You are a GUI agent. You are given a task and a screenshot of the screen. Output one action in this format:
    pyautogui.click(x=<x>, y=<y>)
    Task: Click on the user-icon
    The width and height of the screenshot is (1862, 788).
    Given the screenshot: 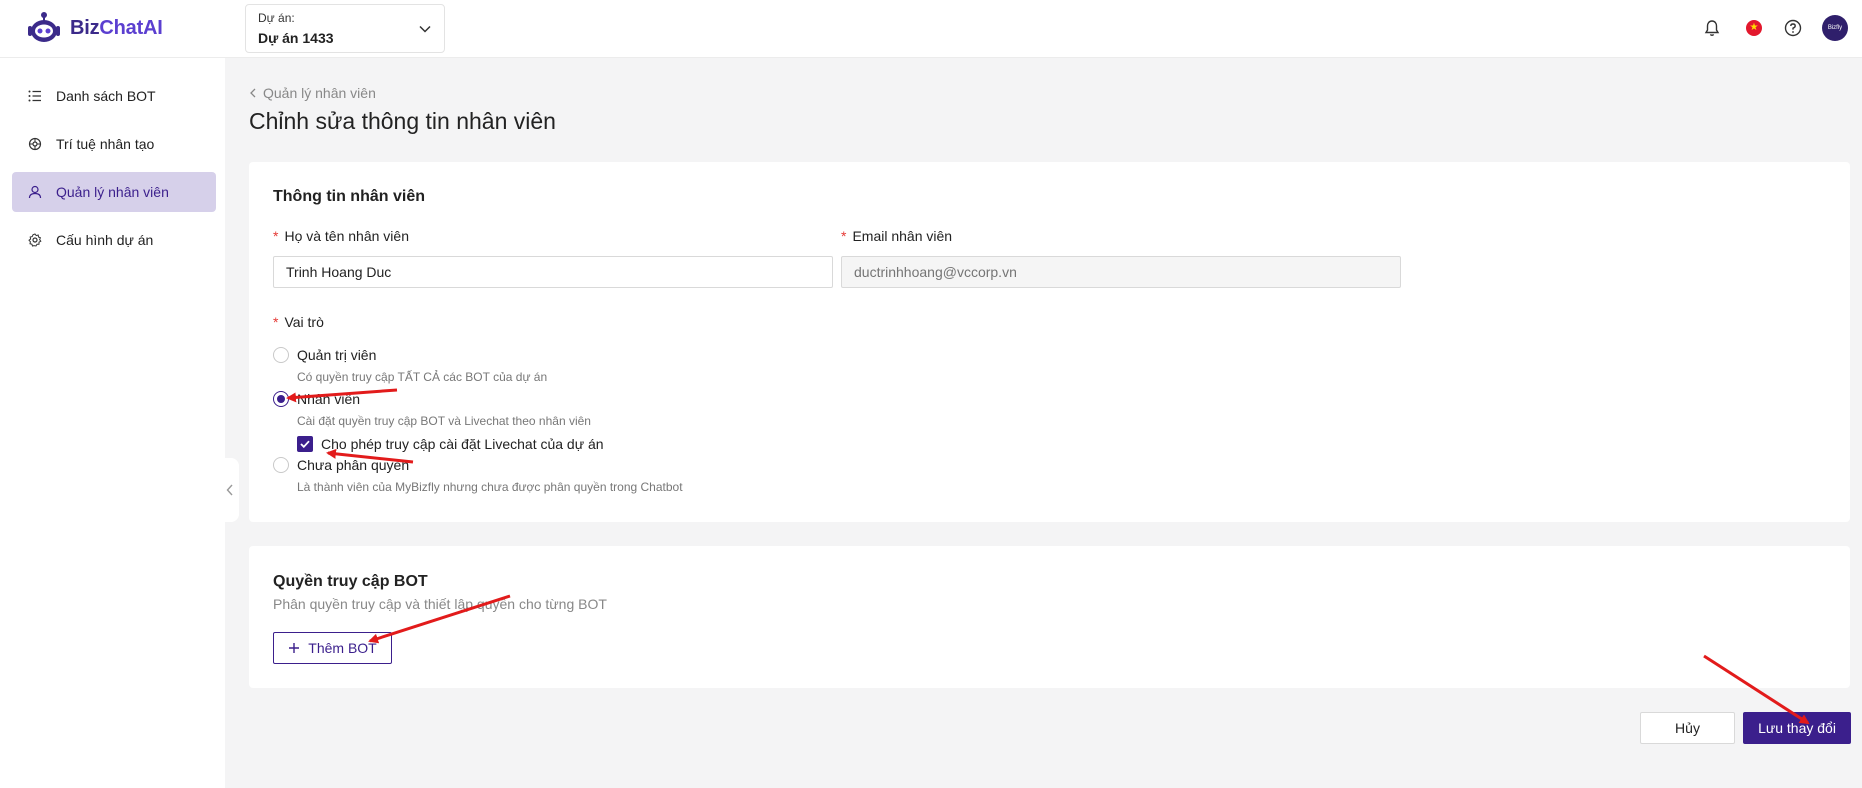 What is the action you would take?
    pyautogui.click(x=35, y=192)
    